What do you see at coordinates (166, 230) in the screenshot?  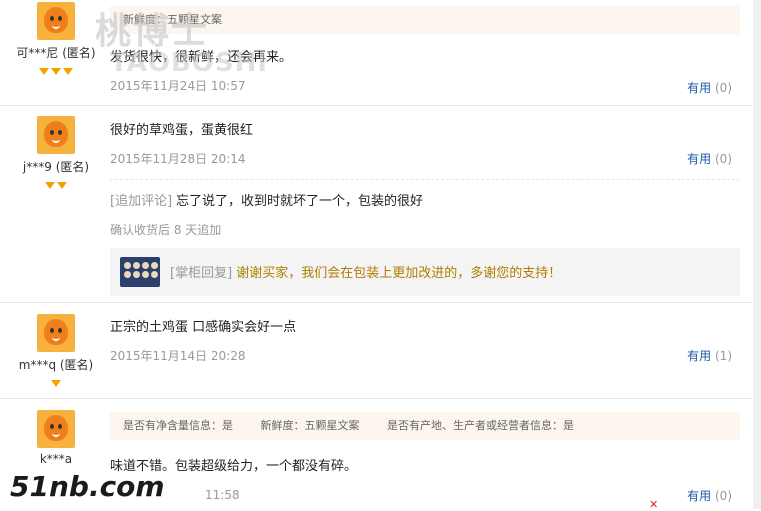 I see `append-meta: 确认收货后 8 天追加` at bounding box center [166, 230].